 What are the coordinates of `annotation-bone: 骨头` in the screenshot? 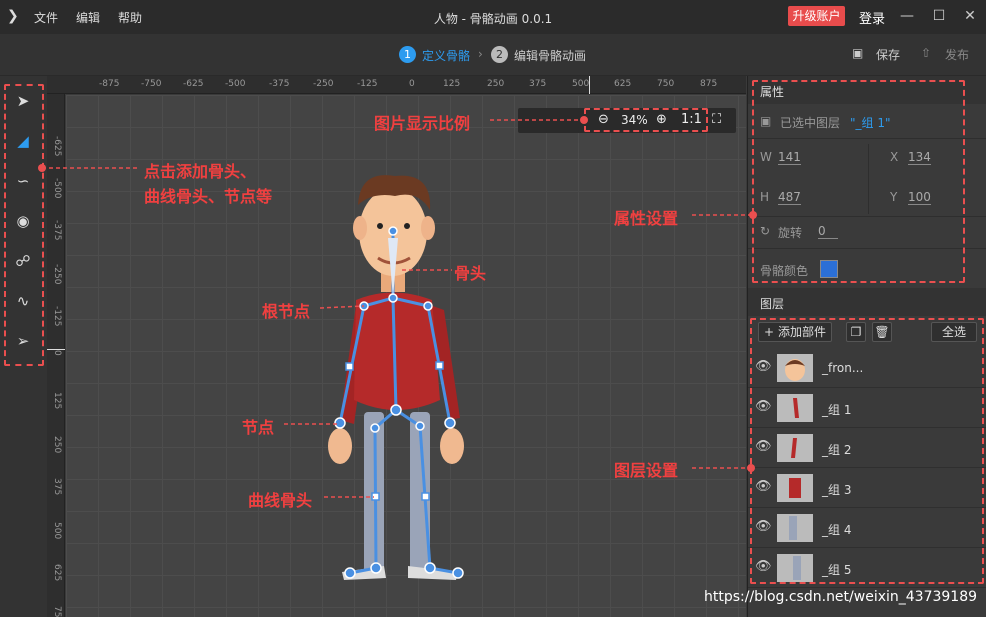 It's located at (470, 273).